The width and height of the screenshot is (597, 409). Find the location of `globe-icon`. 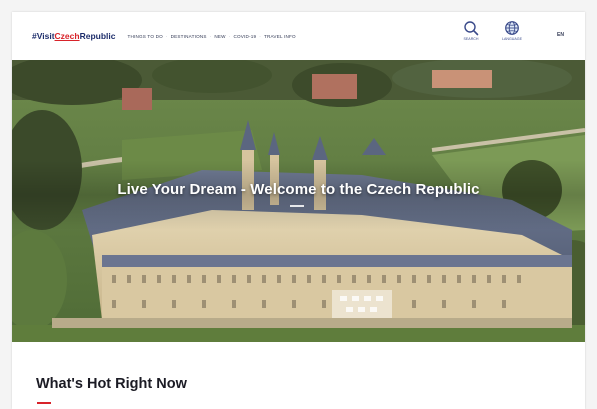

globe-icon is located at coordinates (512, 28).